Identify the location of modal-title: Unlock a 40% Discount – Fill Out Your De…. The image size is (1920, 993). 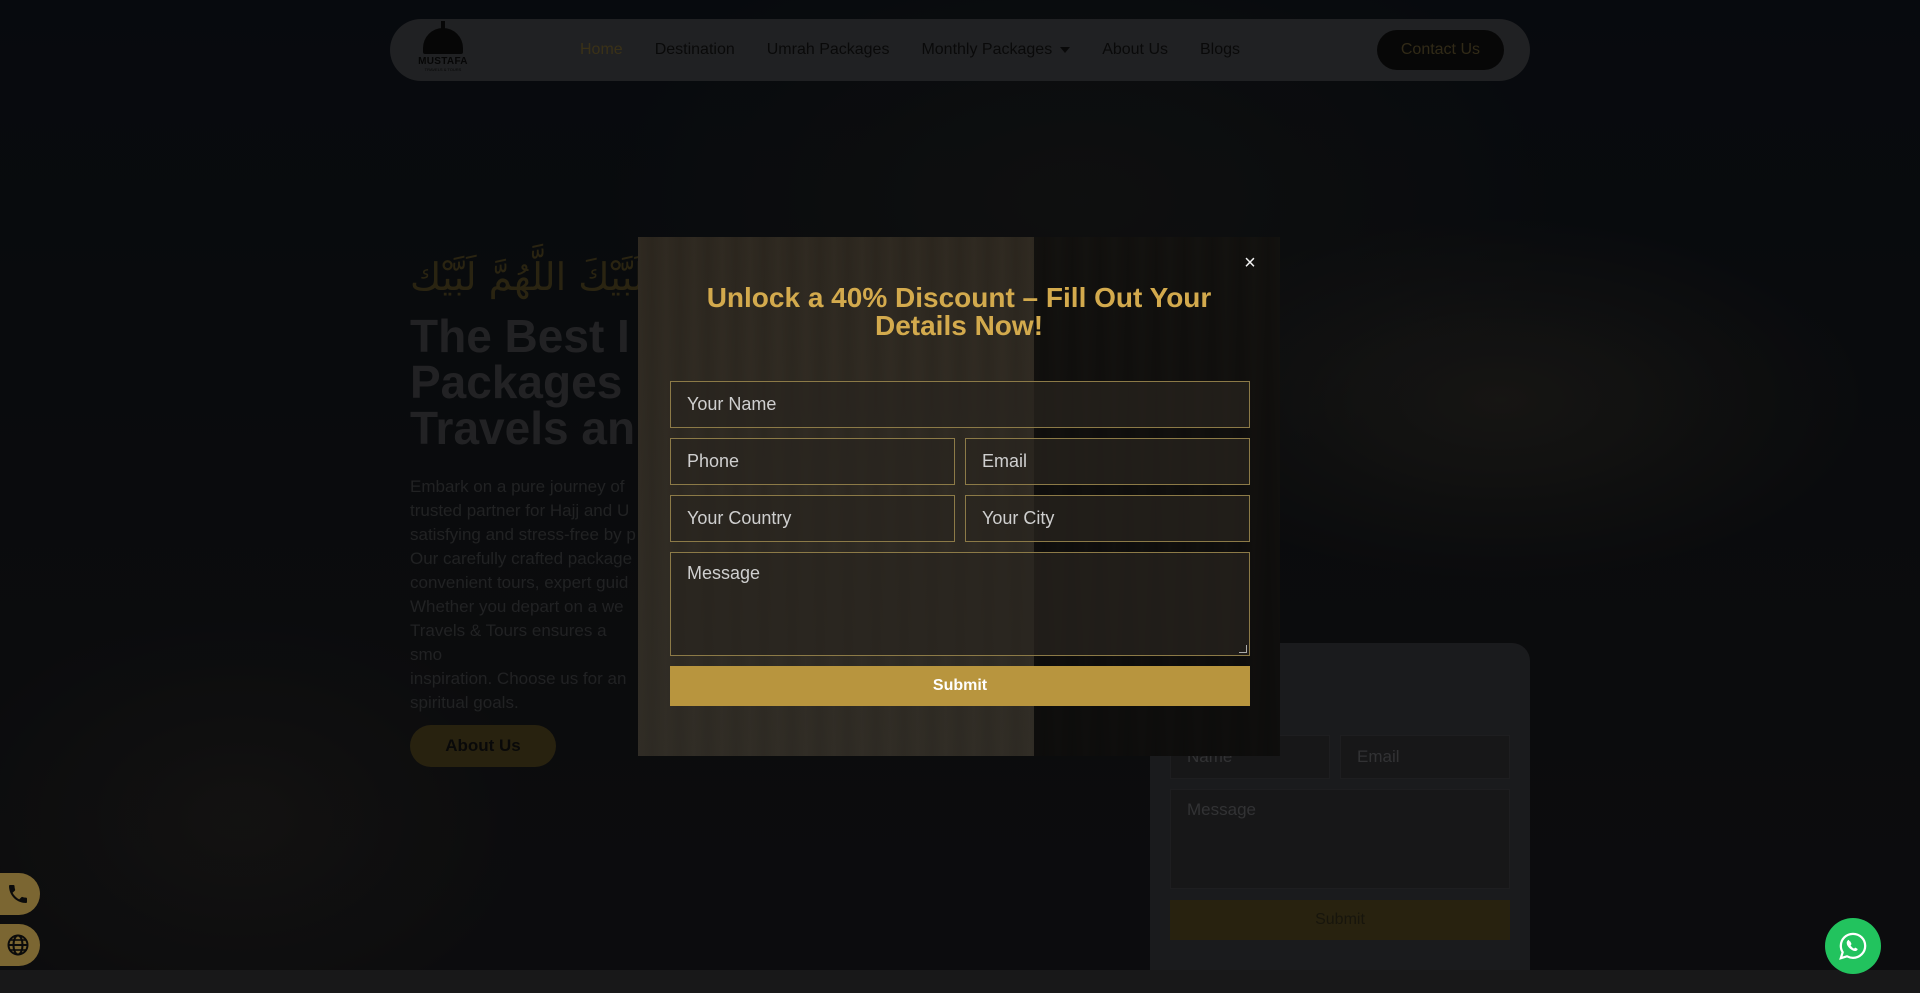
(959, 311).